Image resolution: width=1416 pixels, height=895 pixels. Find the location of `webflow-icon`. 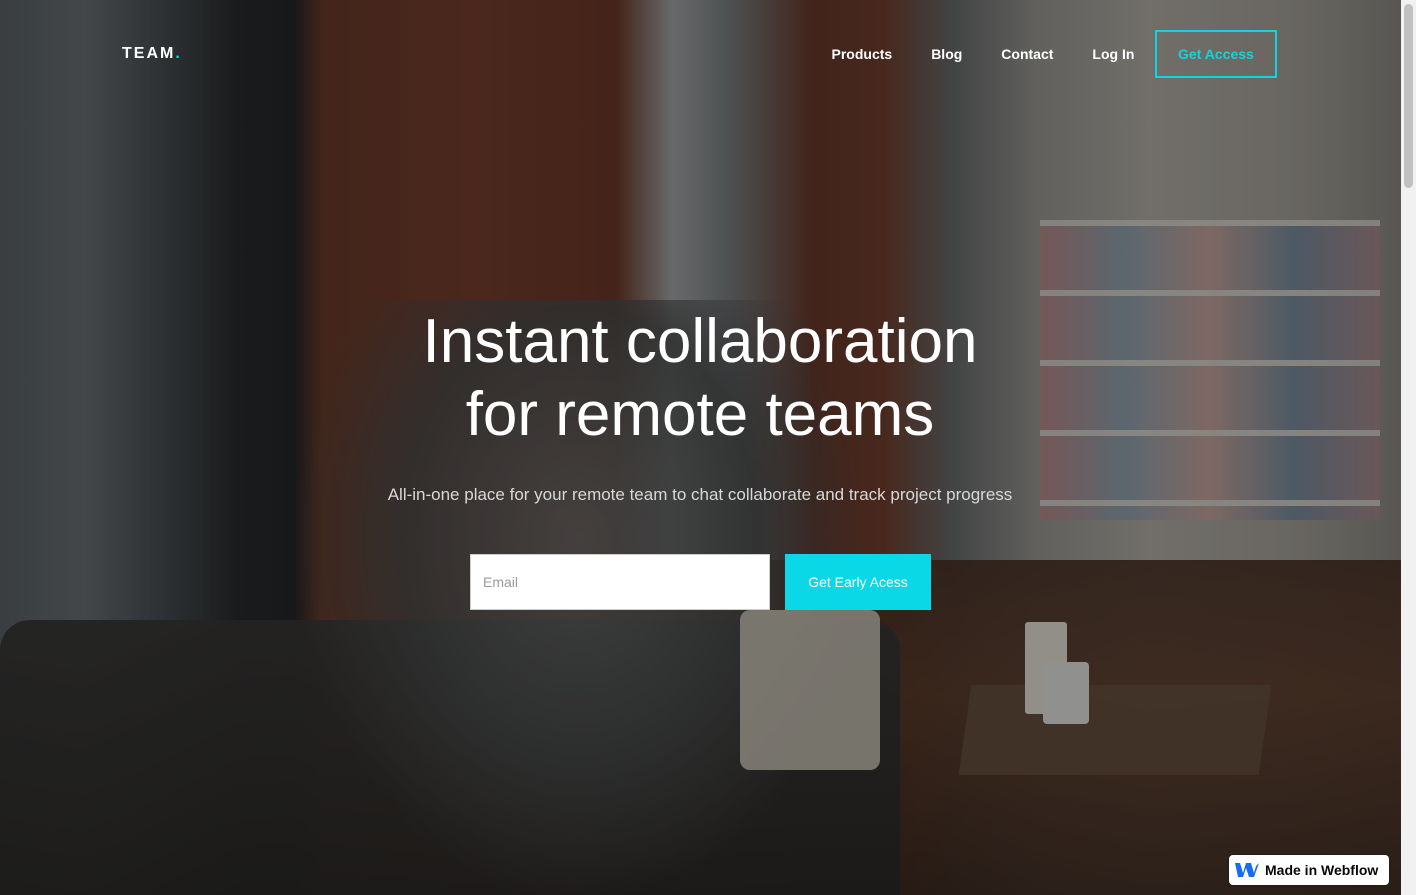

webflow-icon is located at coordinates (1247, 870).